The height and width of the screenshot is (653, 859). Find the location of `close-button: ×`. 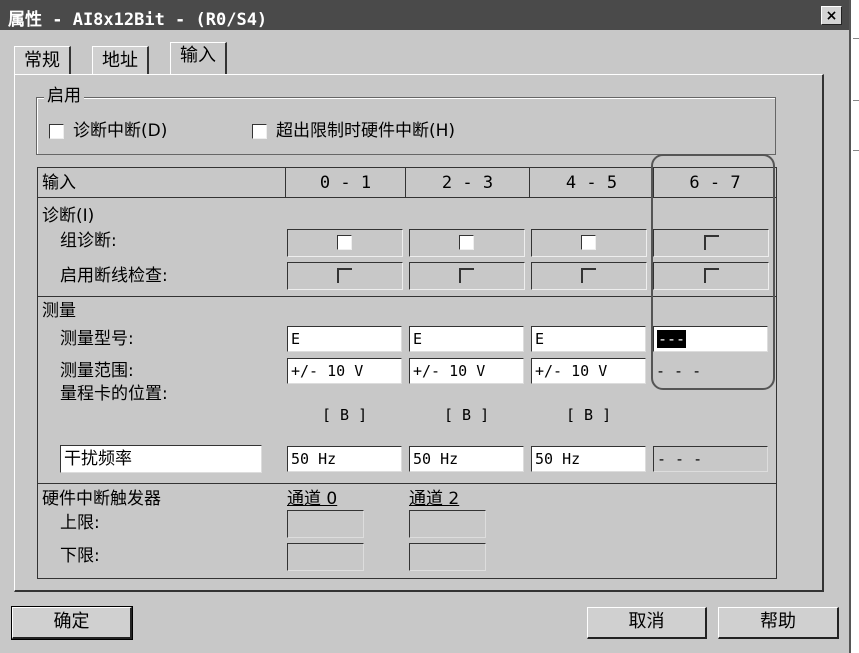

close-button: × is located at coordinates (831, 15).